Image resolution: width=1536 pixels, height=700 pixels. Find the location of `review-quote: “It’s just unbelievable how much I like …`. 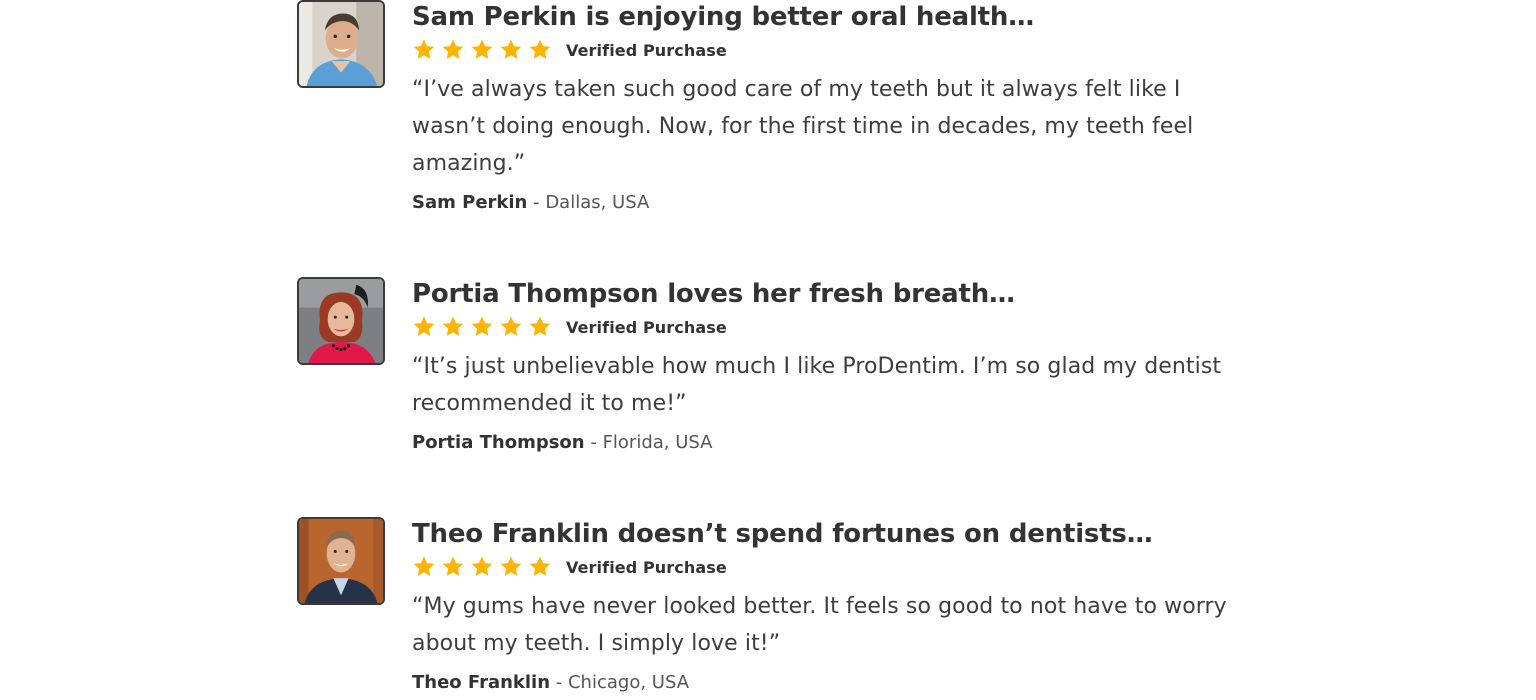

review-quote: “It’s just unbelievable how much I like … is located at coordinates (817, 385).